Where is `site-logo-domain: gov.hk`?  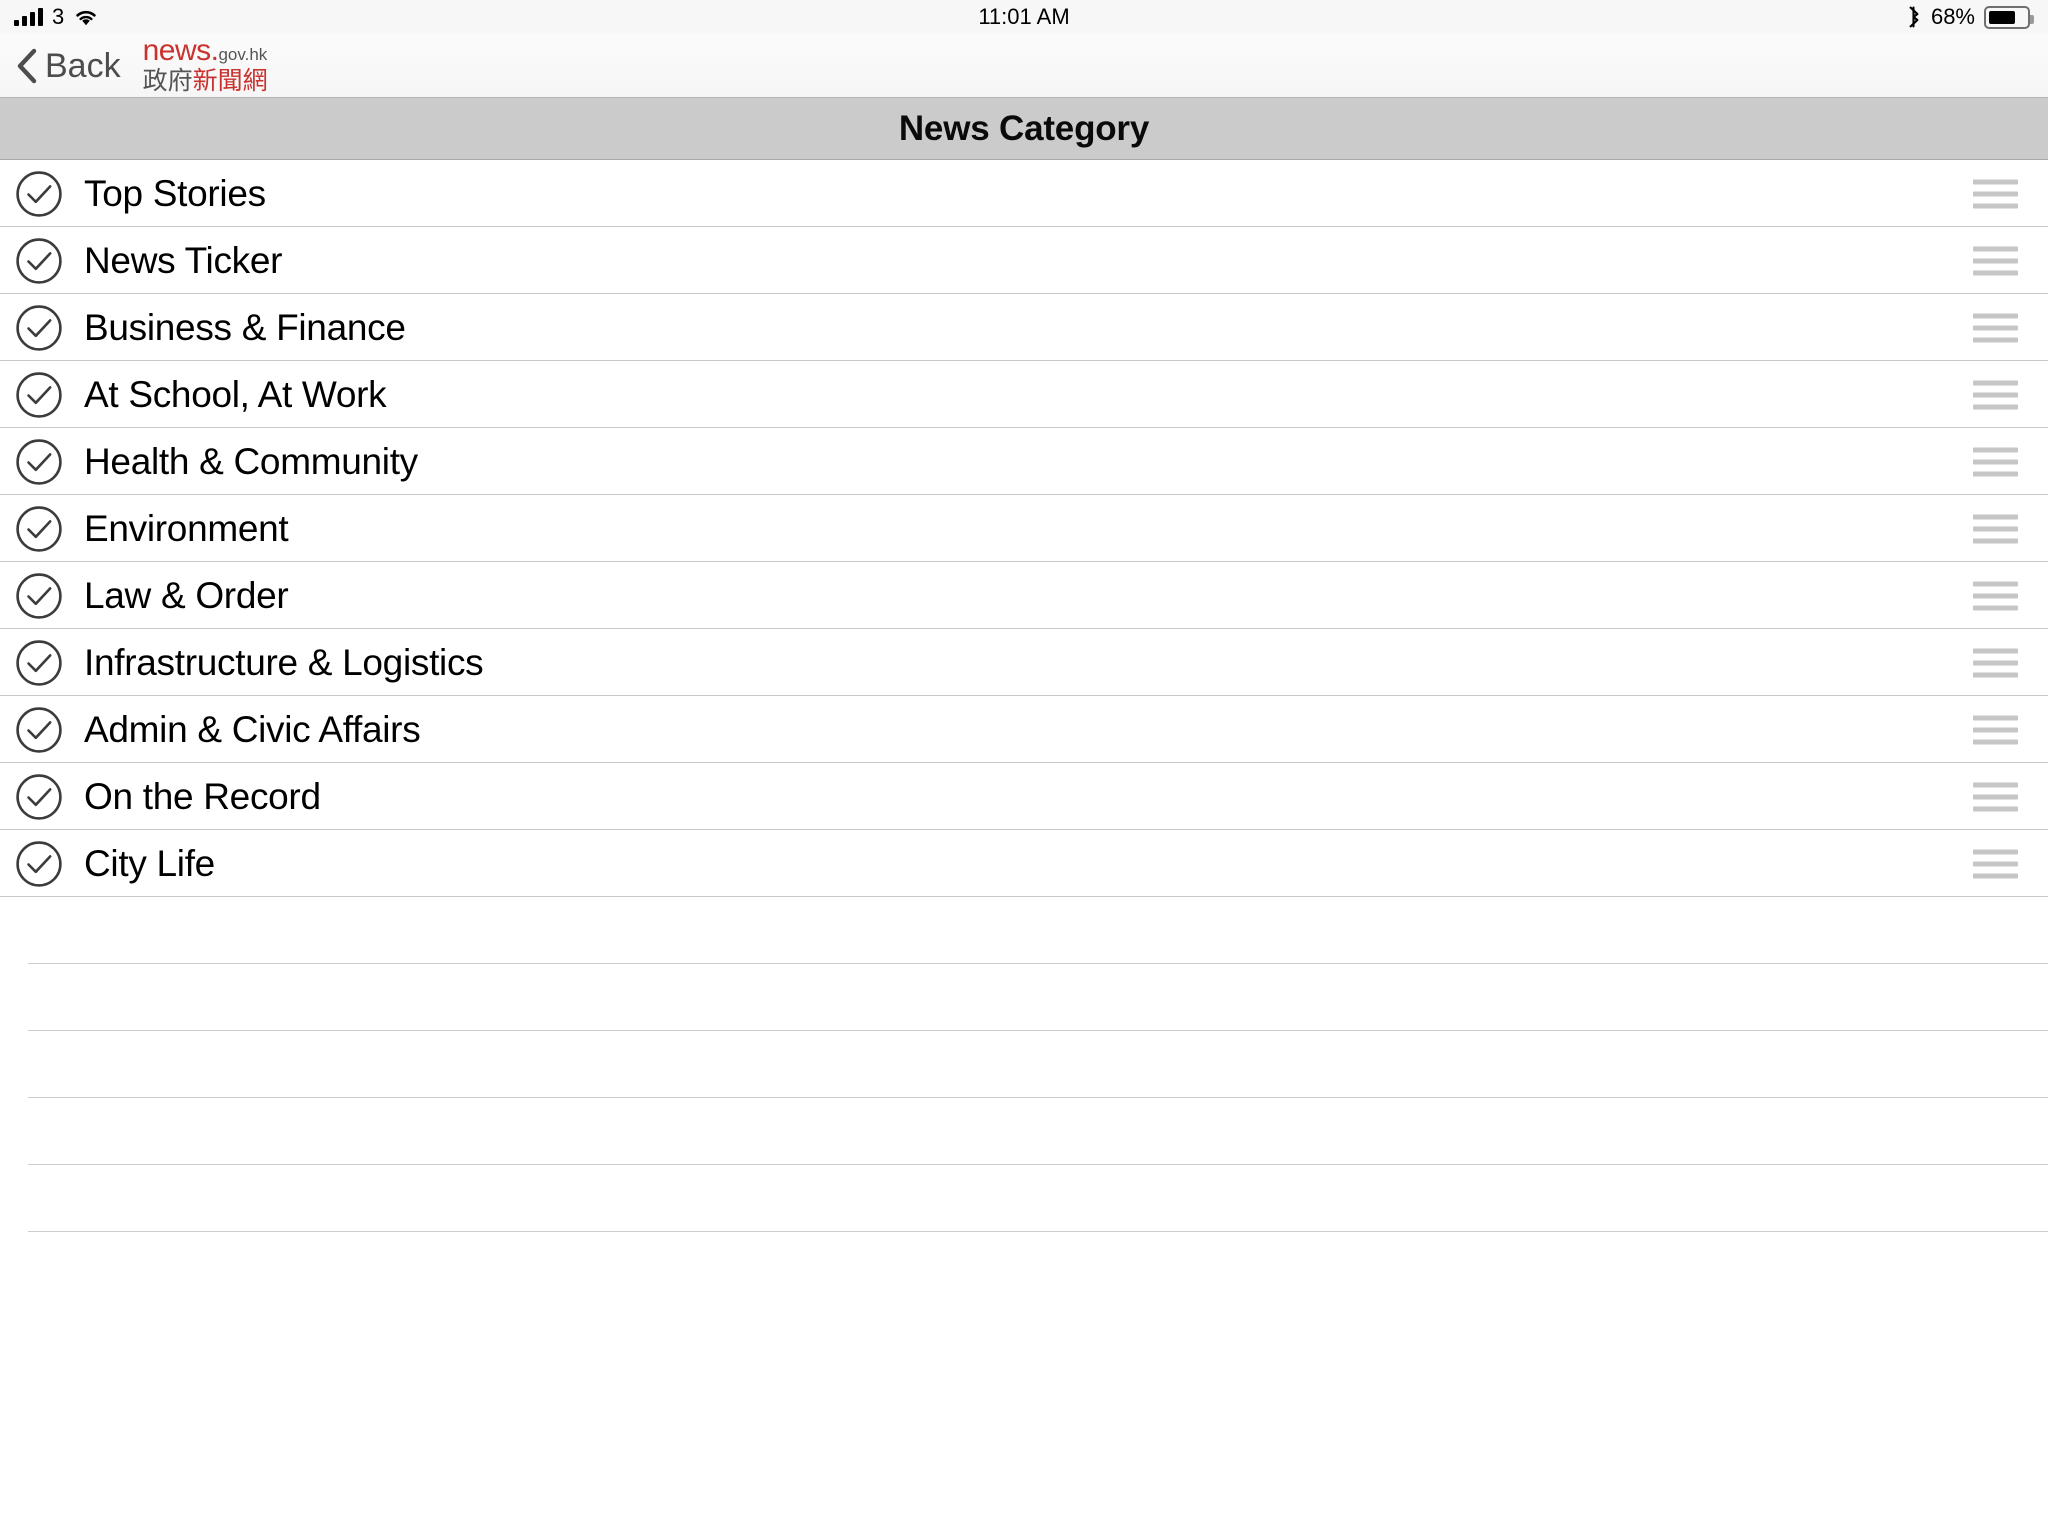
site-logo-domain: gov.hk is located at coordinates (243, 54).